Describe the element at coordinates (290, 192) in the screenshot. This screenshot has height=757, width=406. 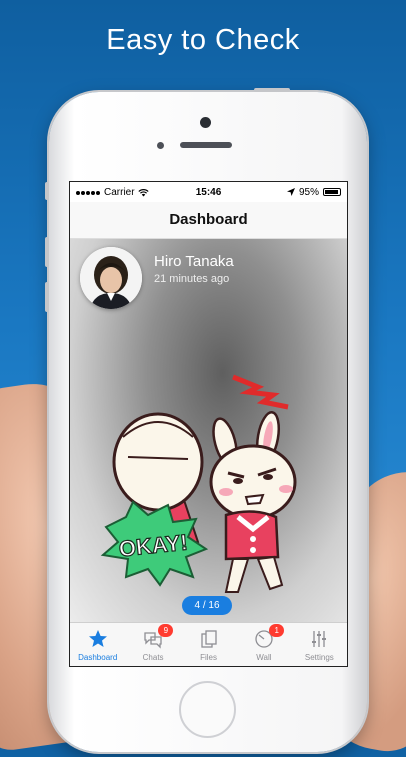
I see `location-arrow-icon` at that location.